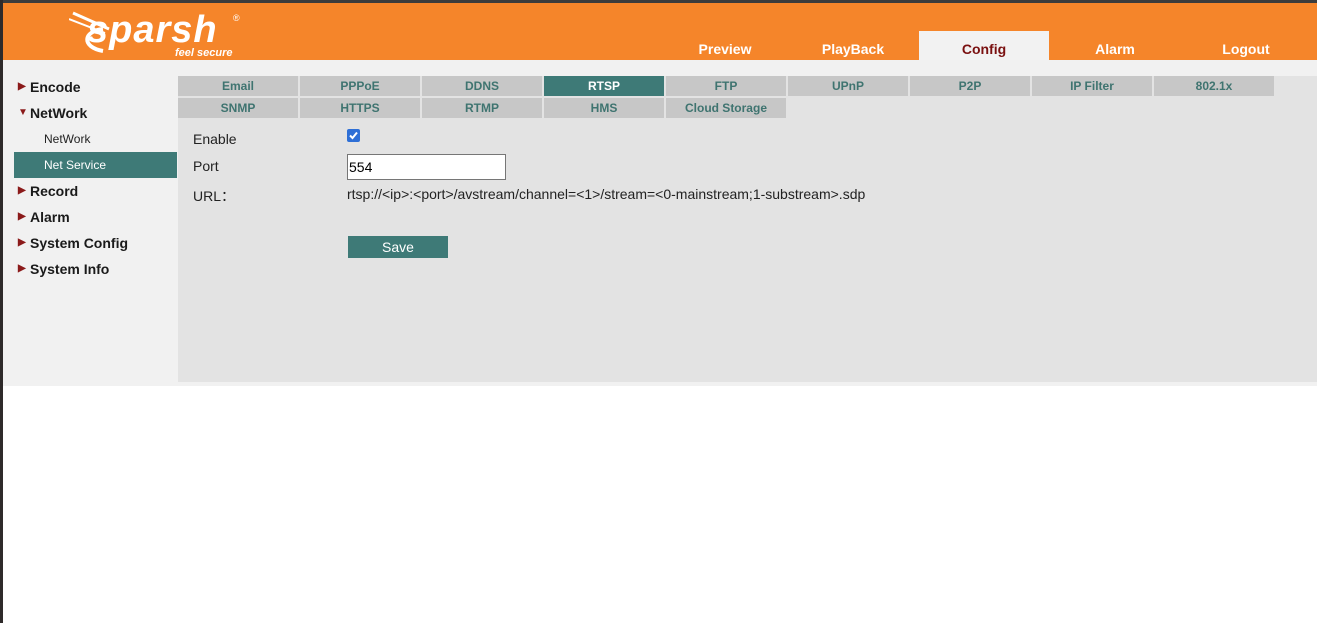 This screenshot has width=1317, height=623. Describe the element at coordinates (95, 191) in the screenshot. I see `sidebar-item-record: ▶ Record` at that location.